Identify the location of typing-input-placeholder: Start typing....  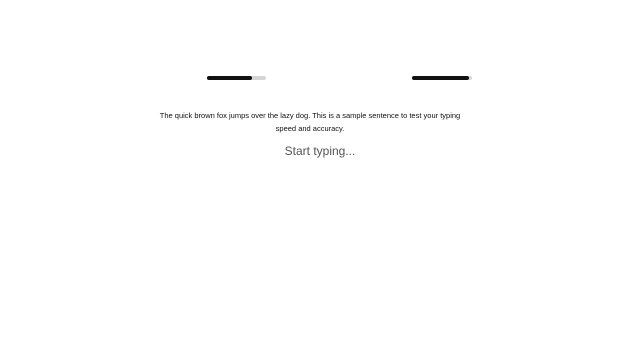
(320, 151).